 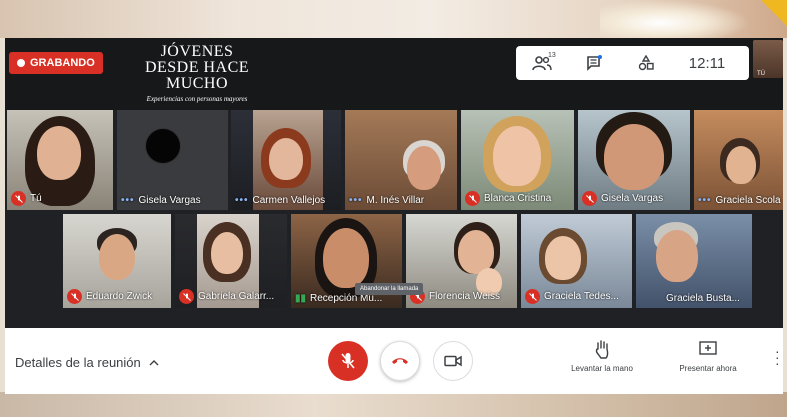 What do you see at coordinates (197, 99) in the screenshot?
I see `brand-tagline: Experiencias con personas mayores` at bounding box center [197, 99].